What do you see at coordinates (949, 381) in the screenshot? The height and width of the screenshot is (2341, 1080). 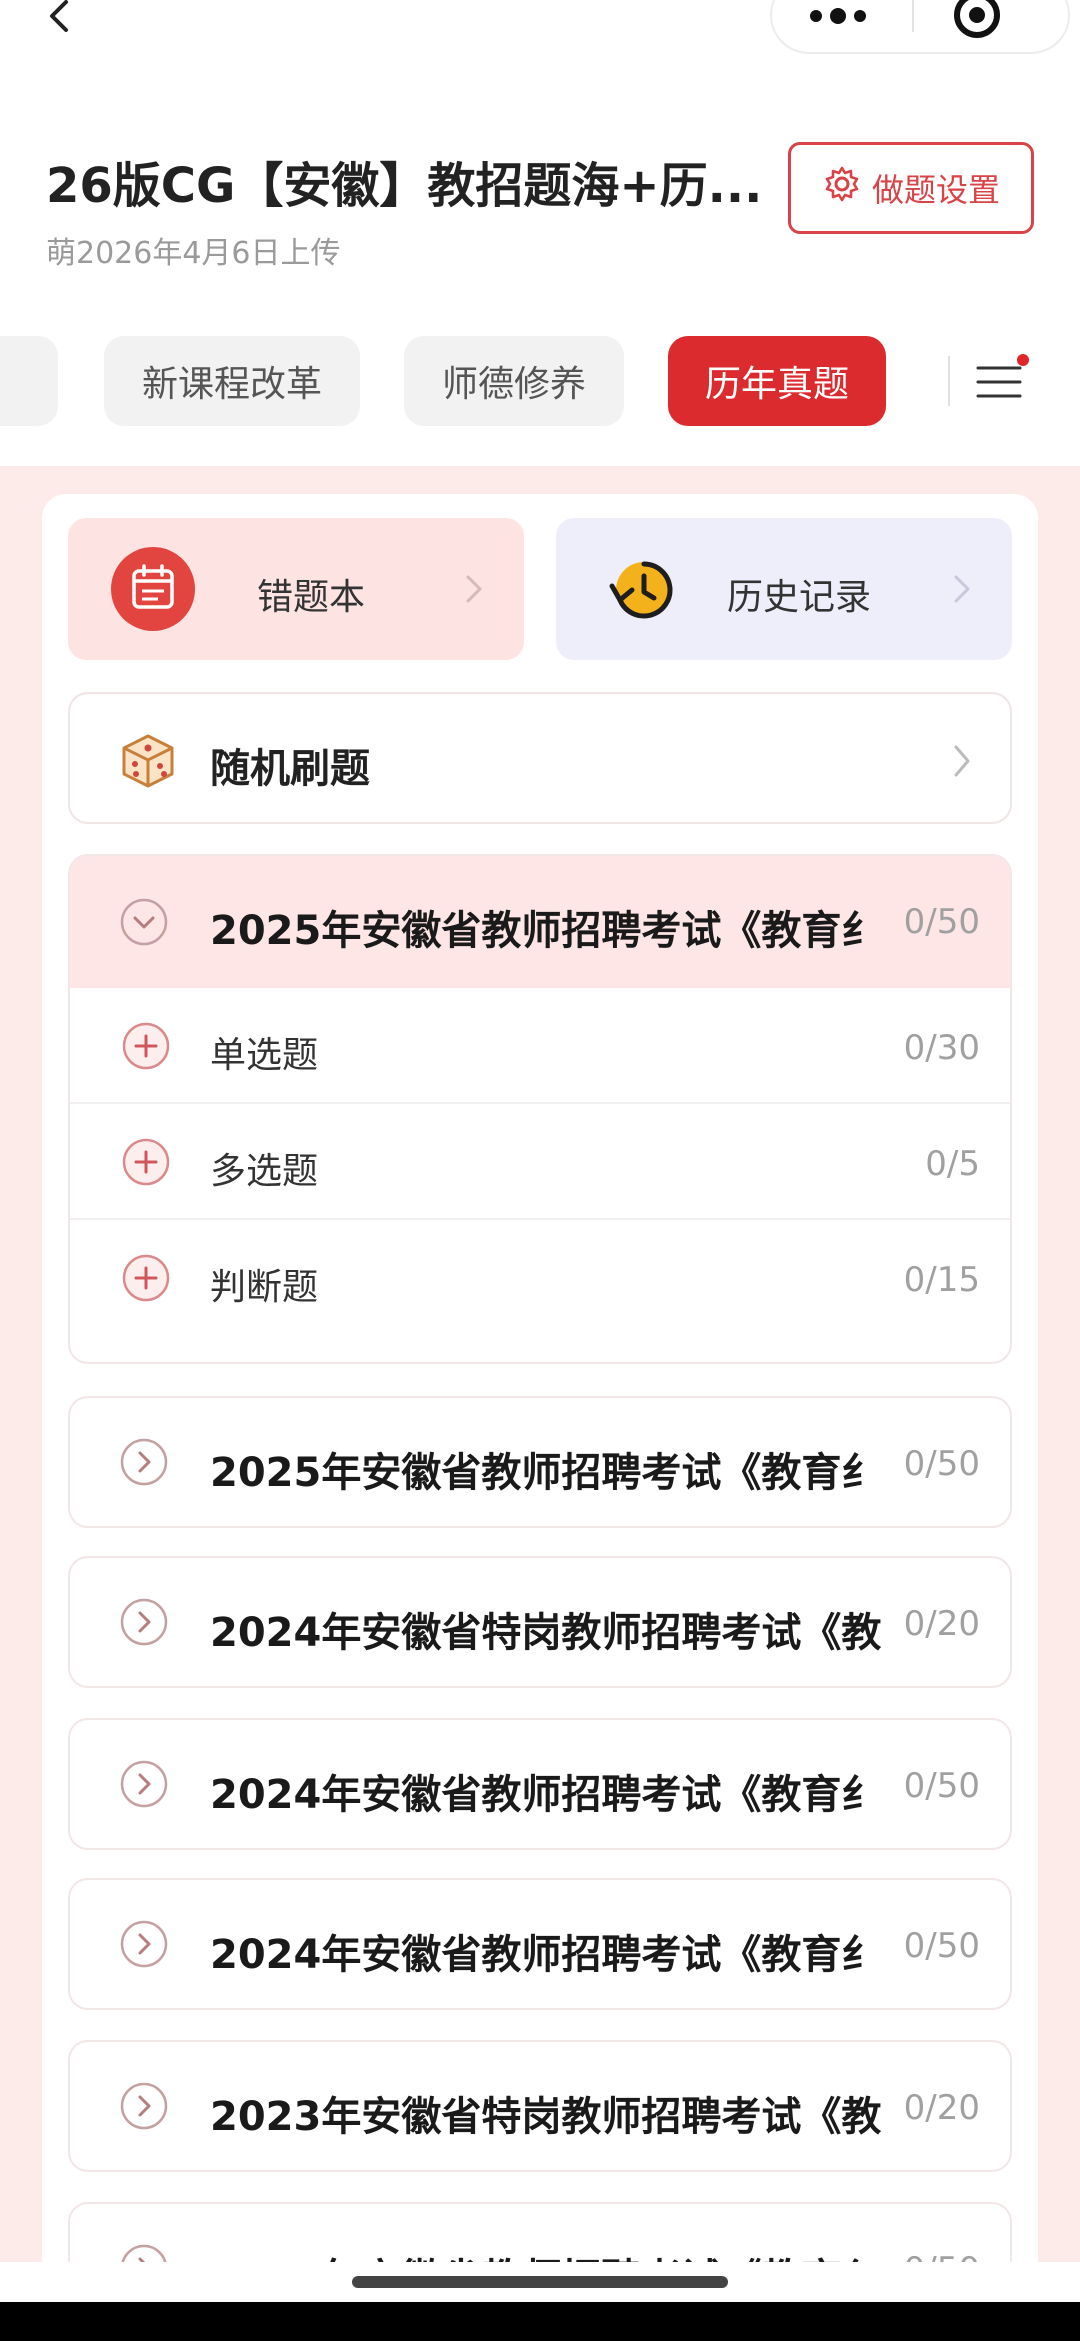 I see `tabs-divider` at bounding box center [949, 381].